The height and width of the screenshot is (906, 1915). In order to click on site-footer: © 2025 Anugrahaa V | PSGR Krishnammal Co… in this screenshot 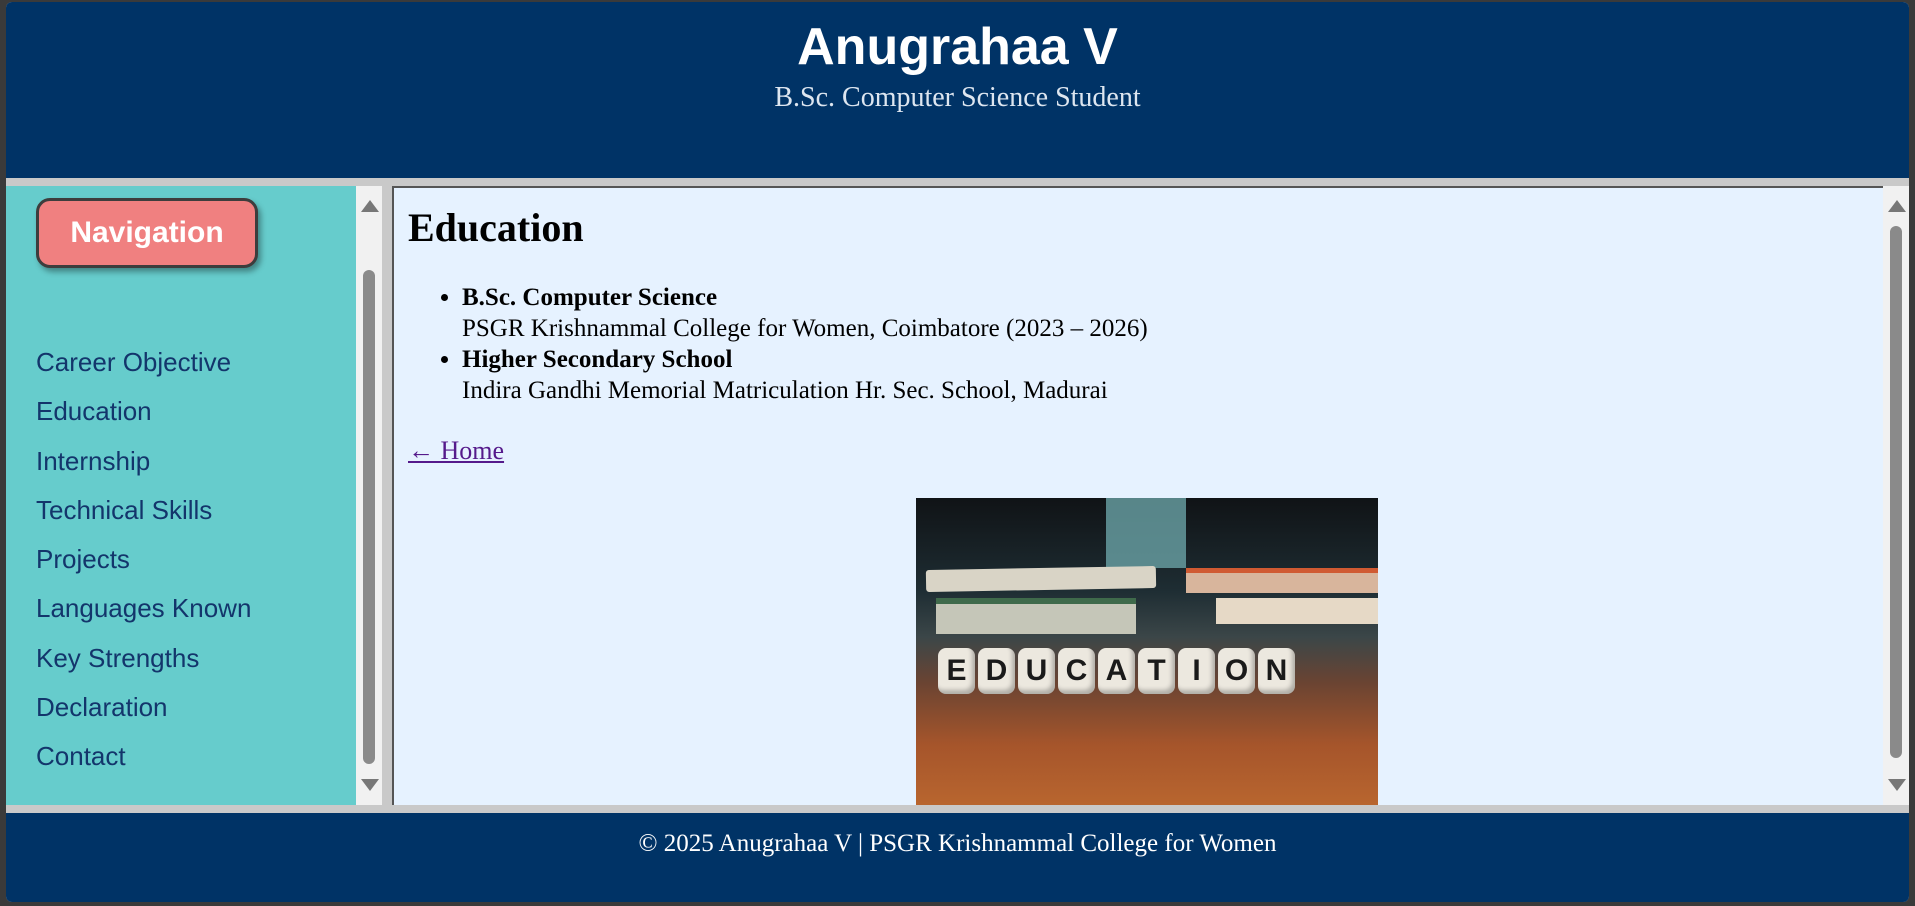, I will do `click(957, 857)`.